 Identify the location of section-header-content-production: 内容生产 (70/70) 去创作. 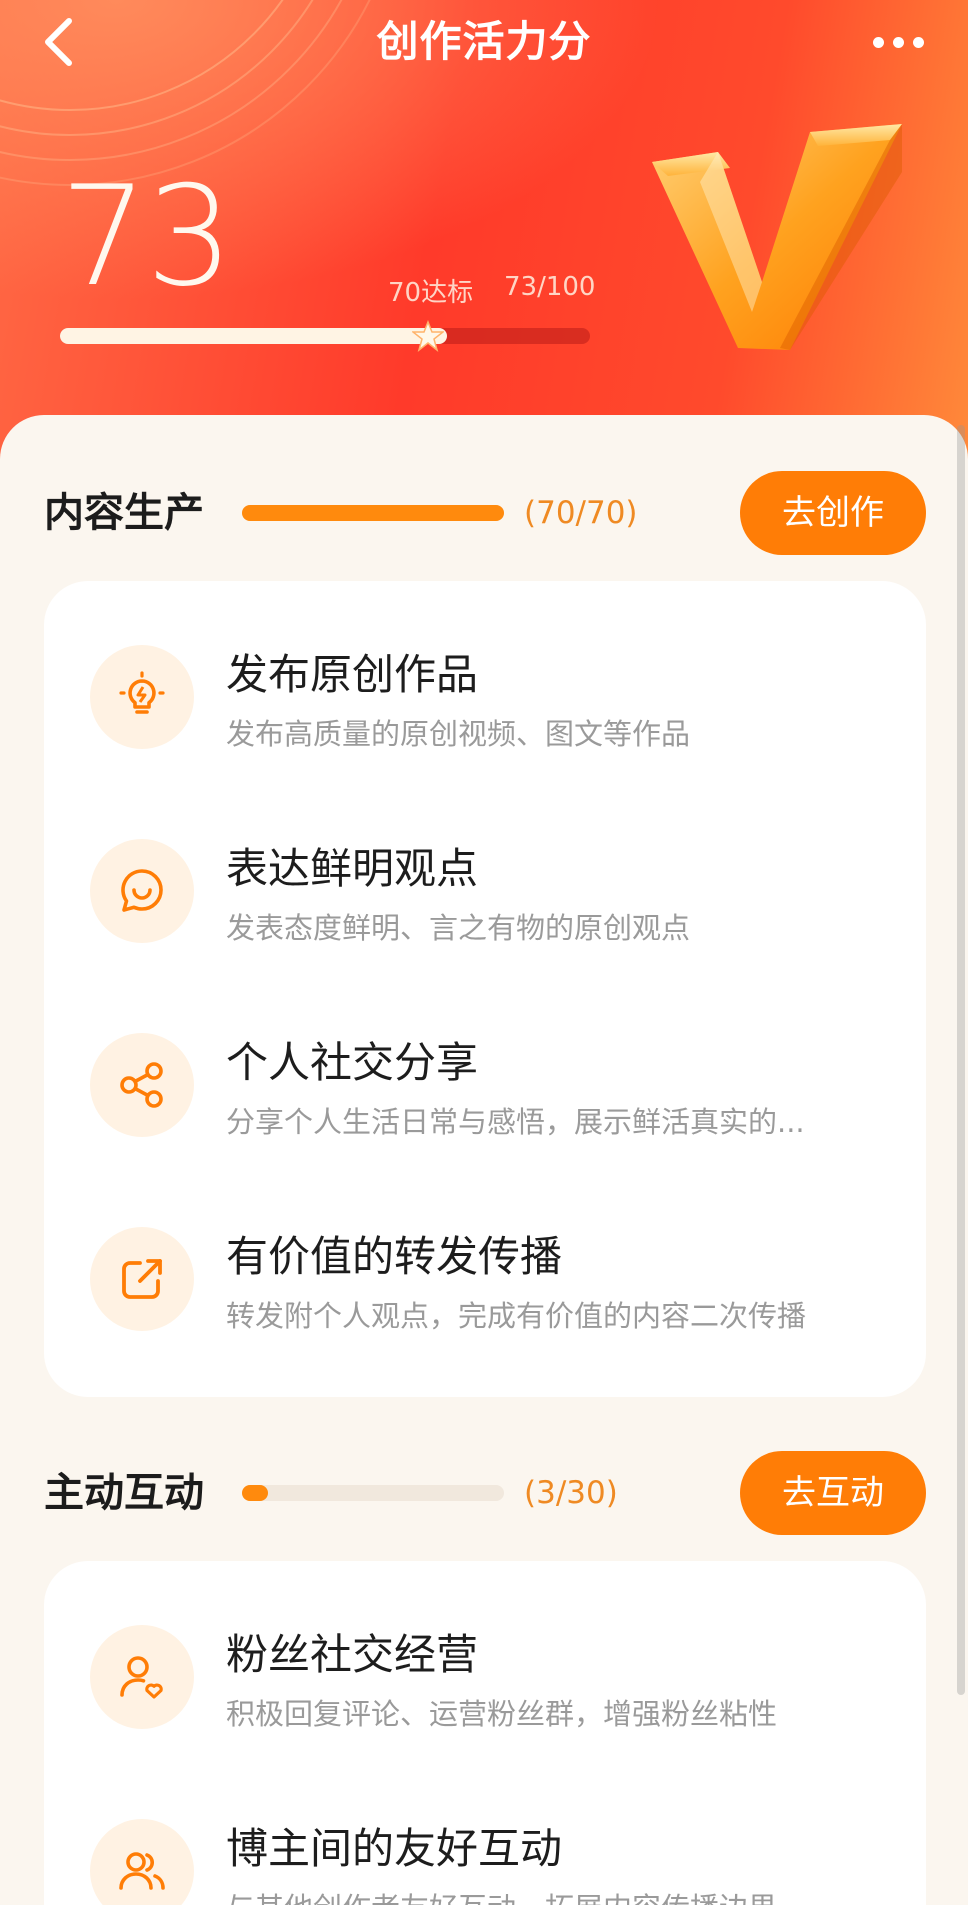
(484, 513).